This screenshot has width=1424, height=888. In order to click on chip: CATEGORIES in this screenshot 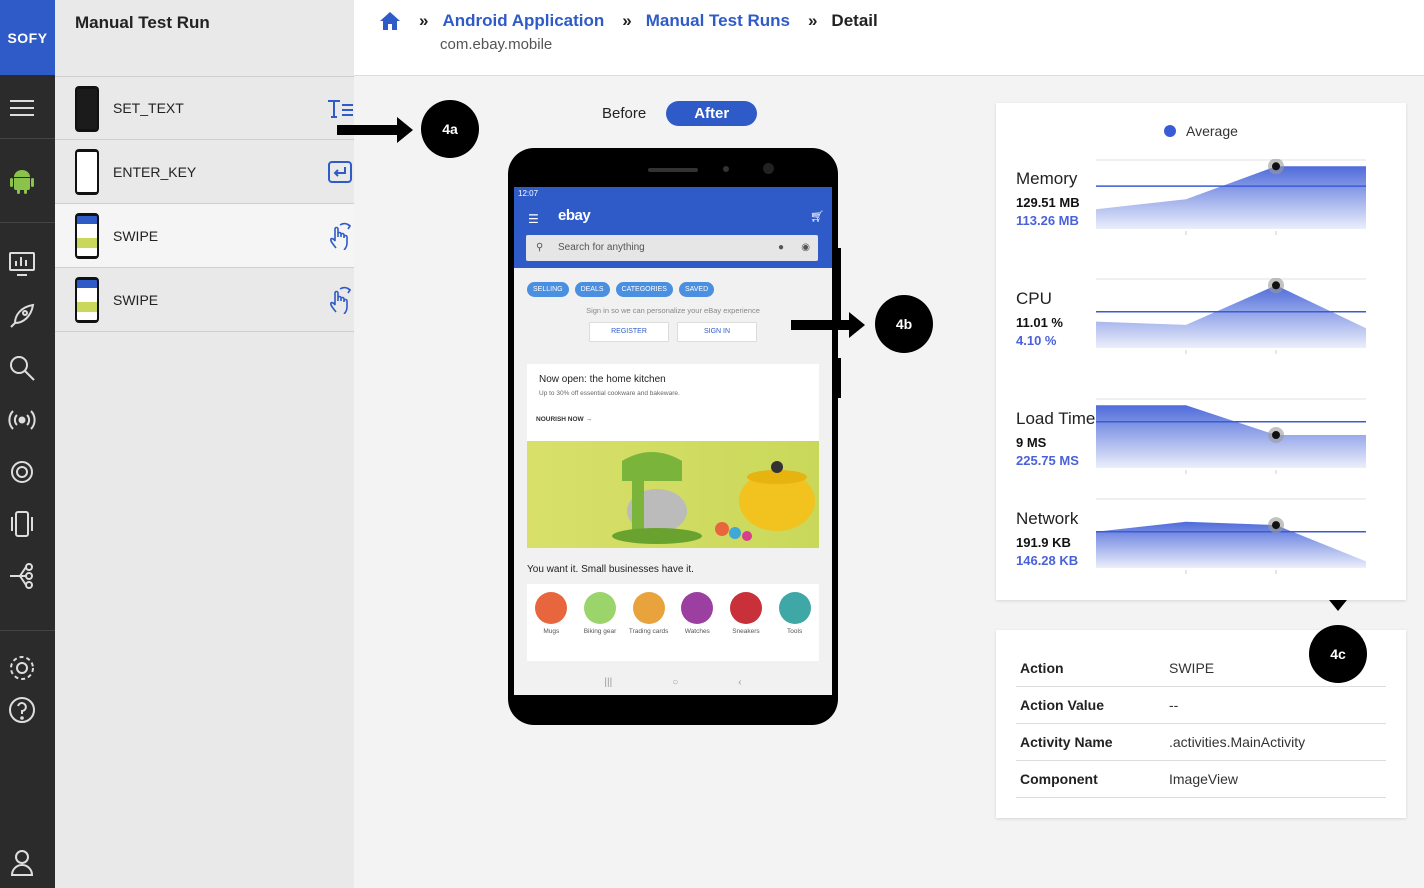, I will do `click(644, 289)`.